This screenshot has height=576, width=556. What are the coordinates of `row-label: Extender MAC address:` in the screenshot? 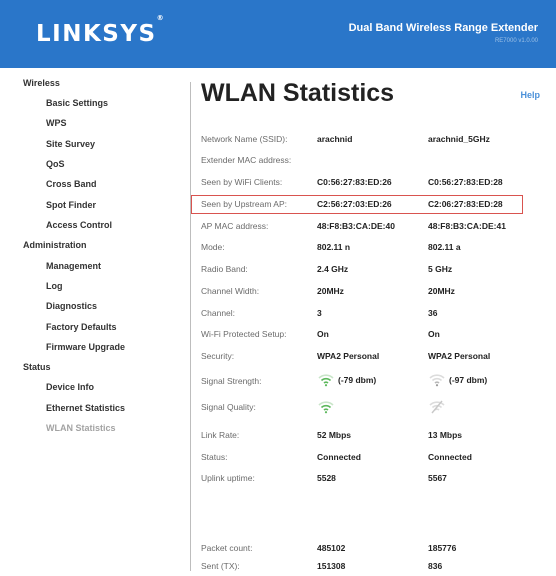 It's located at (246, 160).